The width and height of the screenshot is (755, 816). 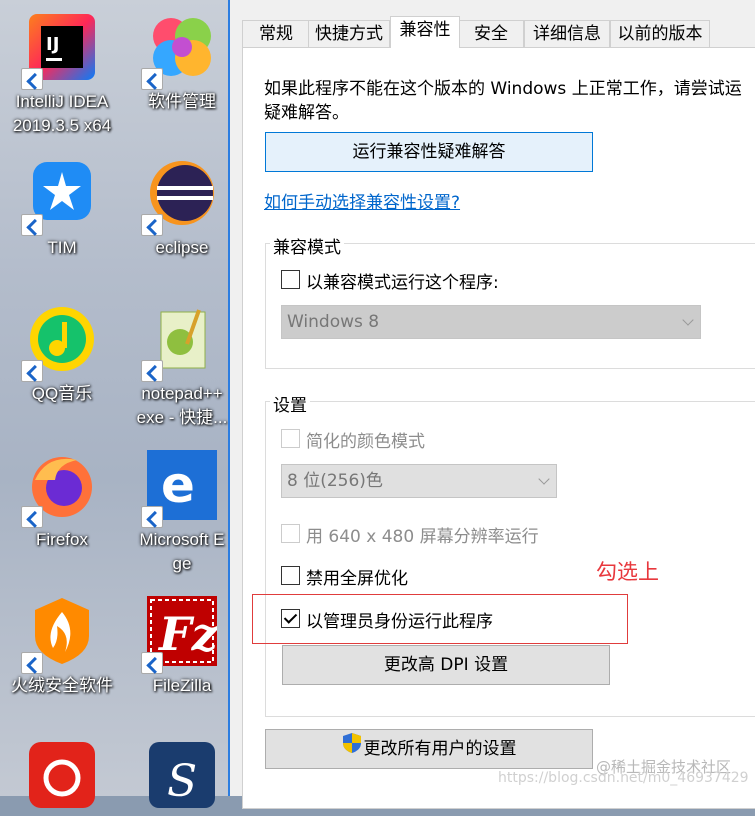 What do you see at coordinates (335, 481) in the screenshot?
I see `color-depth-value: 8 位(256)色` at bounding box center [335, 481].